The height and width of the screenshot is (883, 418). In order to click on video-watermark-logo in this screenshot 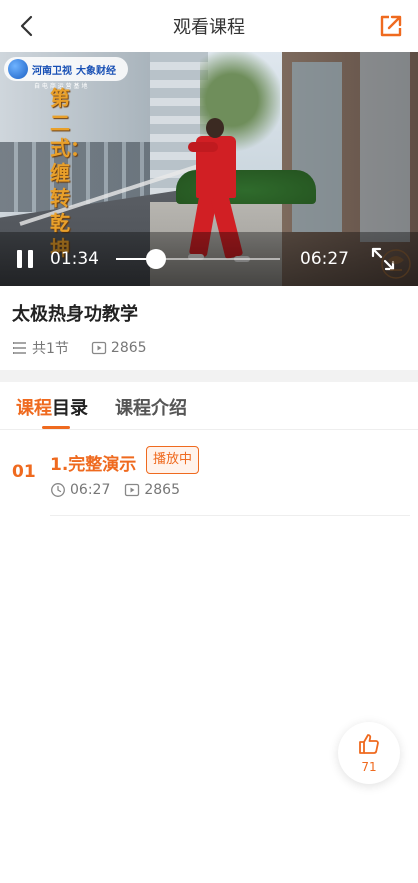, I will do `click(396, 264)`.